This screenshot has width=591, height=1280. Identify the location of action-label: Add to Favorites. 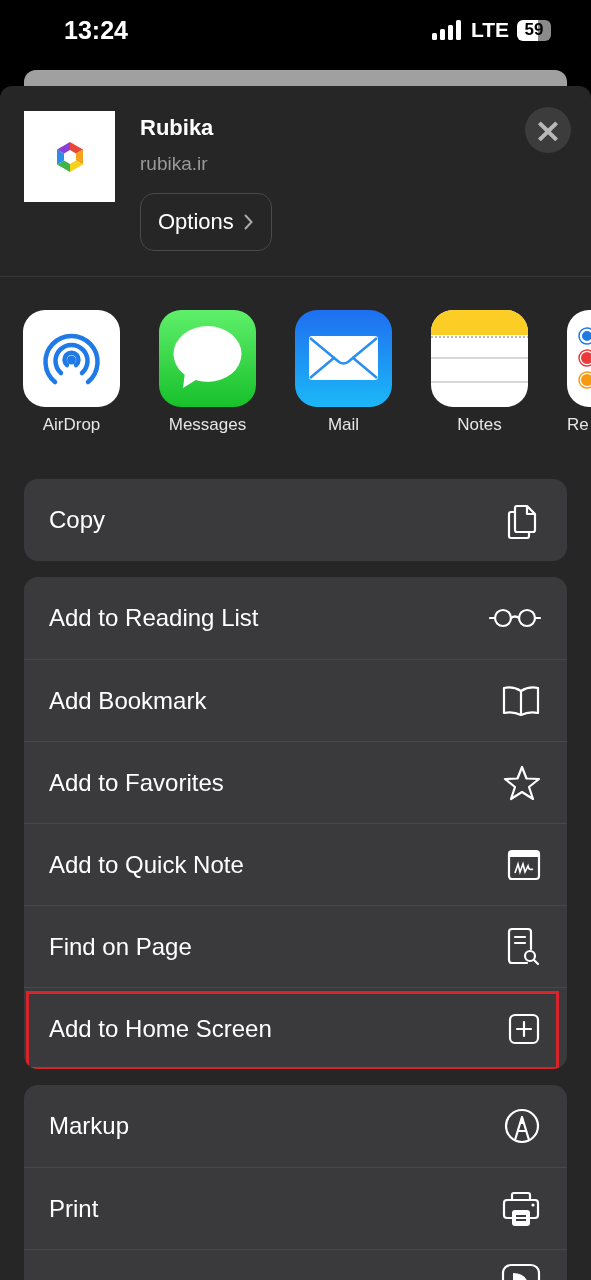
(136, 782).